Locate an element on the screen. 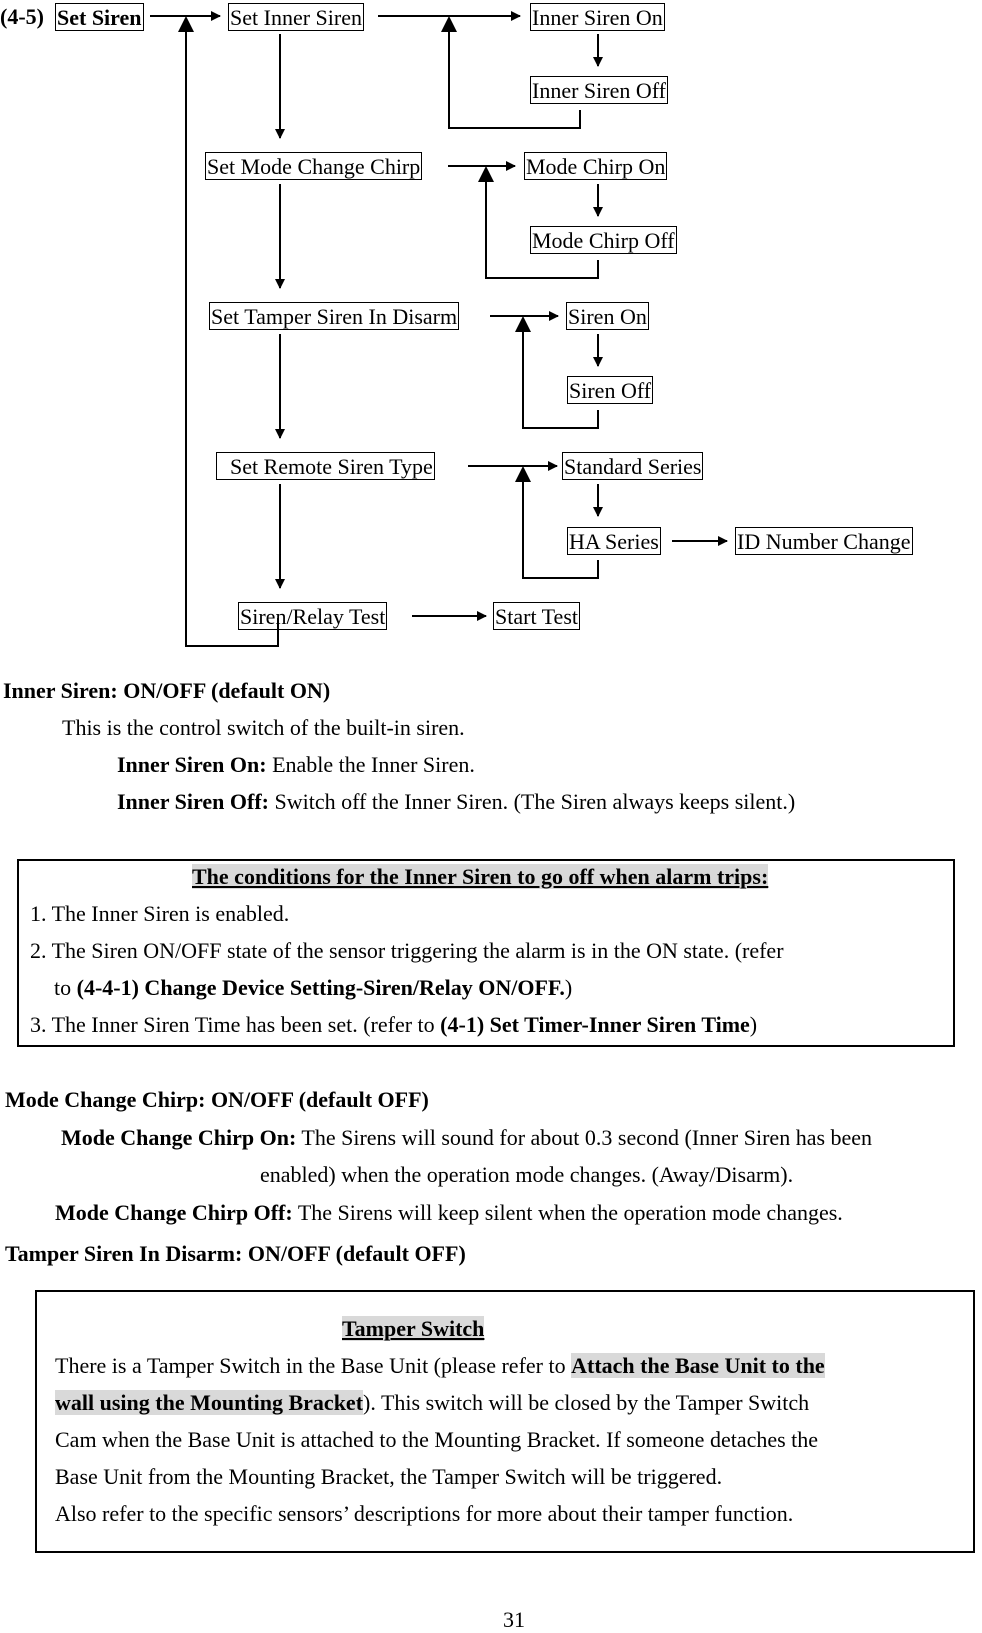 This screenshot has height=1633, width=982. node-siren-off: Siren Off is located at coordinates (610, 390).